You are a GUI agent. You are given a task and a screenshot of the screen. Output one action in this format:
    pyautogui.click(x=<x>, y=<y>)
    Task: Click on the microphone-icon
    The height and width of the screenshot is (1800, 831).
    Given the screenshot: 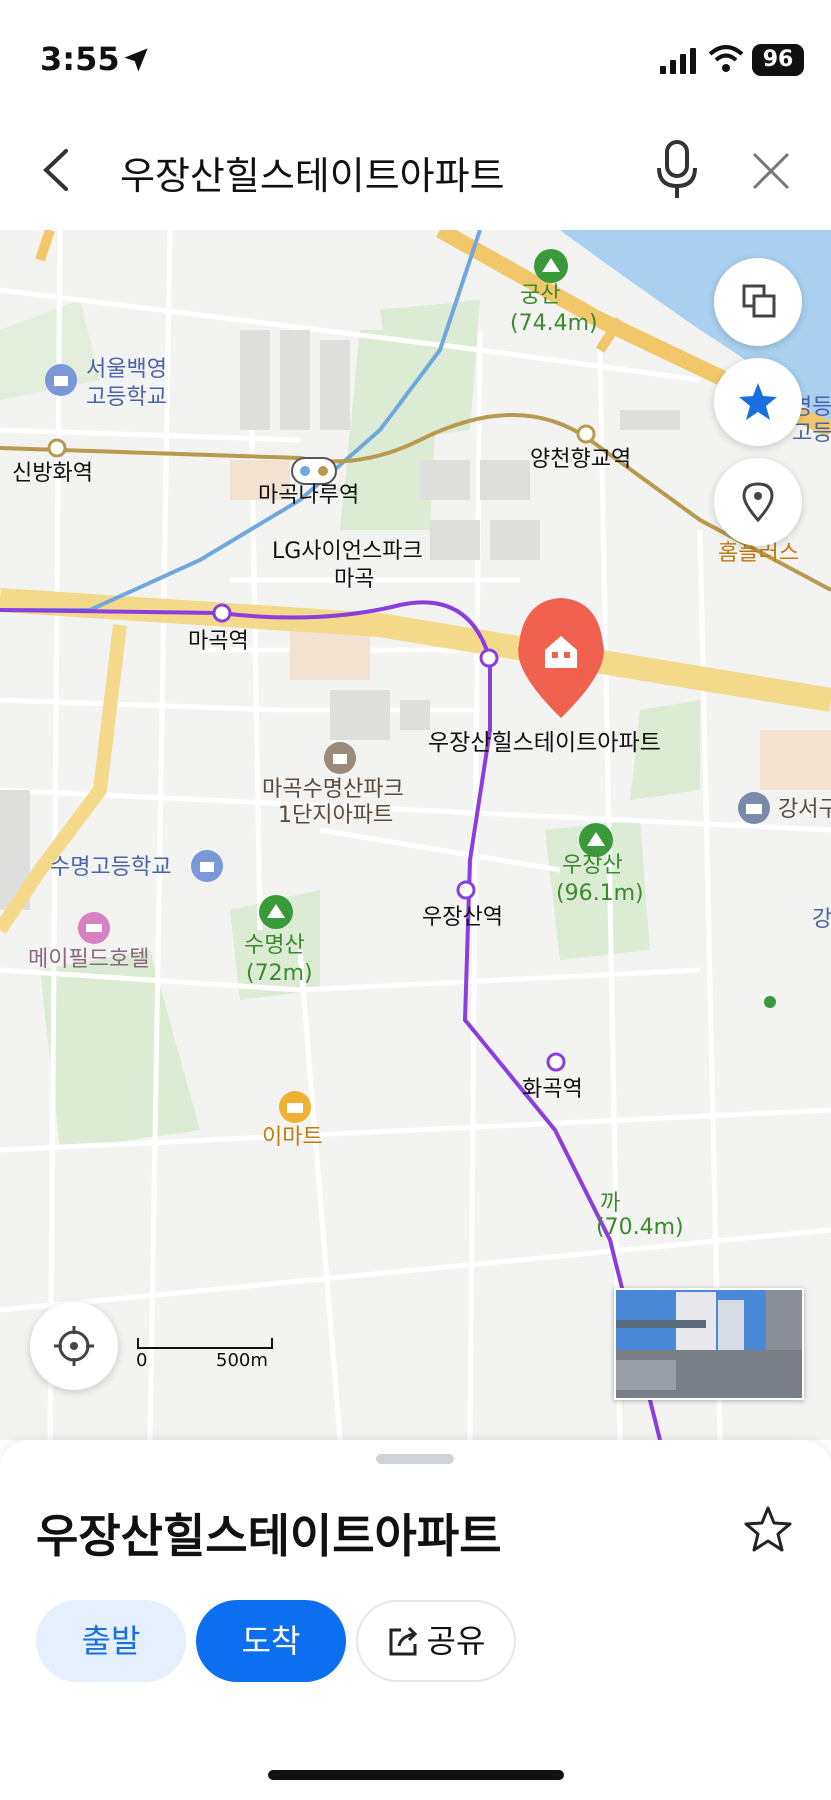 What is the action you would take?
    pyautogui.click(x=677, y=171)
    